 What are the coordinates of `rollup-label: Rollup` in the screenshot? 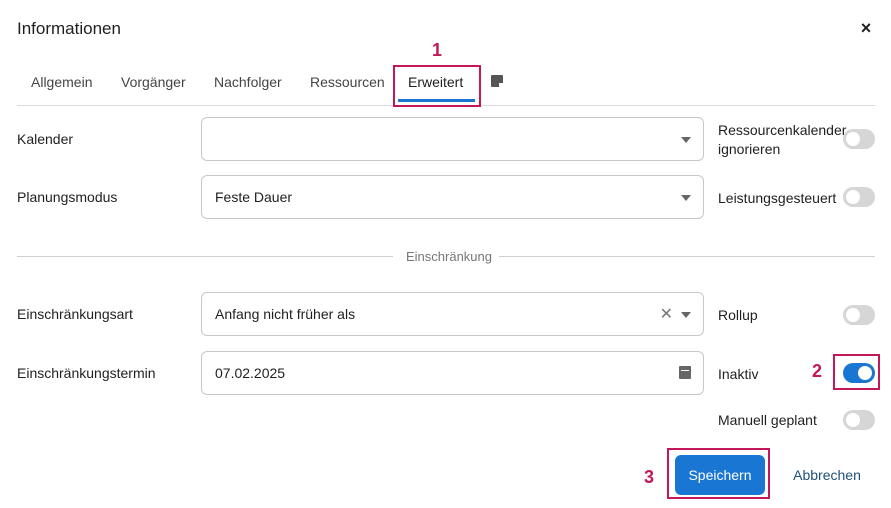 It's located at (738, 315).